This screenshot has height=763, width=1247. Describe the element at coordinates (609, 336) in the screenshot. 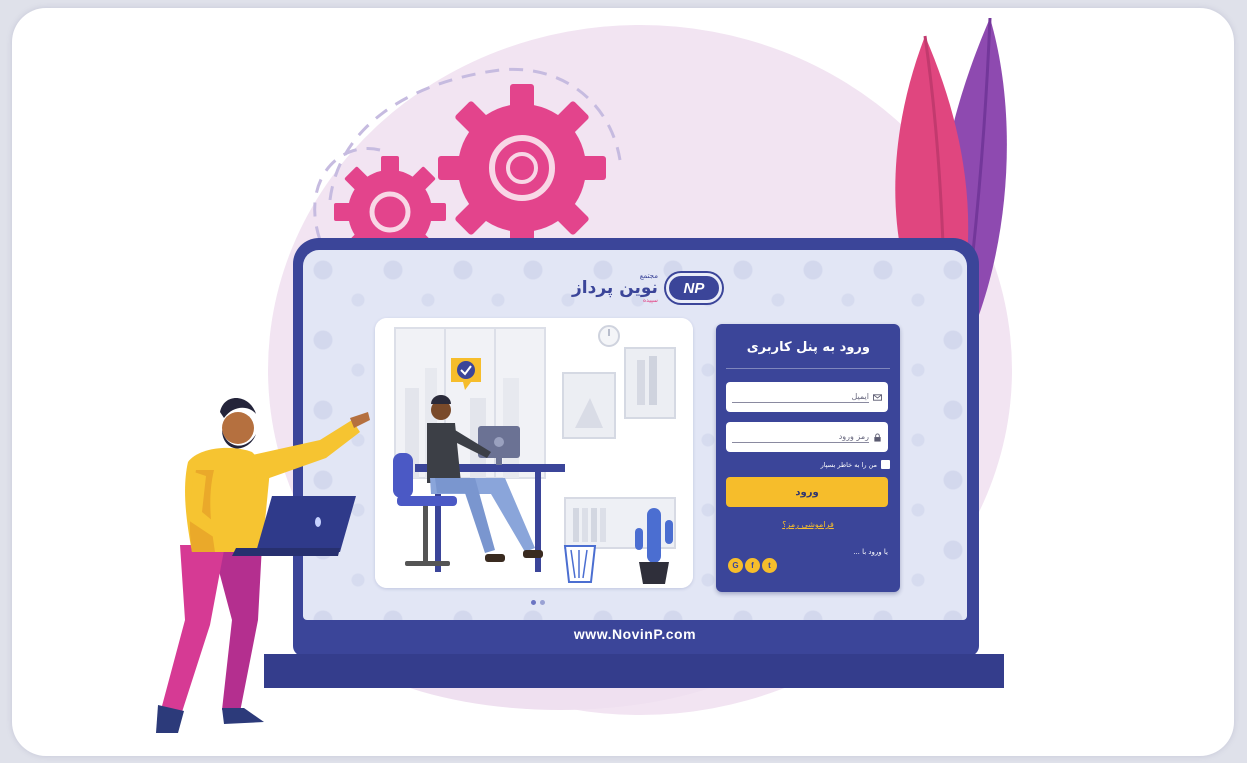

I see `clock-icon` at that location.